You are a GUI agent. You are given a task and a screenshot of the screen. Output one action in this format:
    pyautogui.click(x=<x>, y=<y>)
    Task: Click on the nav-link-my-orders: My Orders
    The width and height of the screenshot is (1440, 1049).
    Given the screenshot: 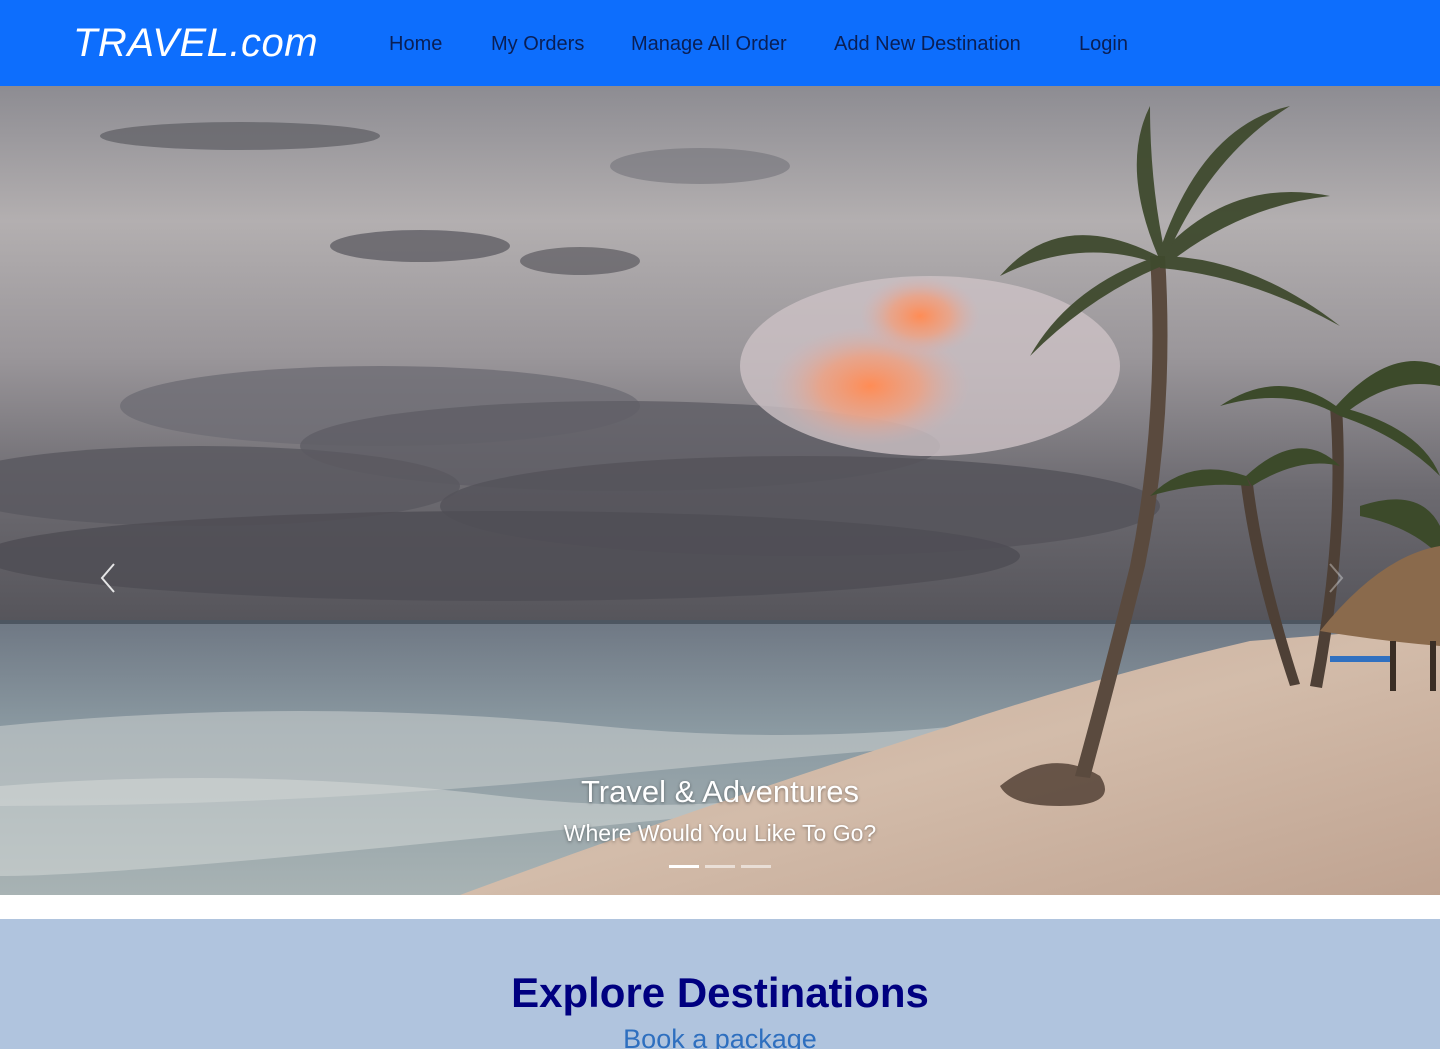 What is the action you would take?
    pyautogui.click(x=537, y=44)
    